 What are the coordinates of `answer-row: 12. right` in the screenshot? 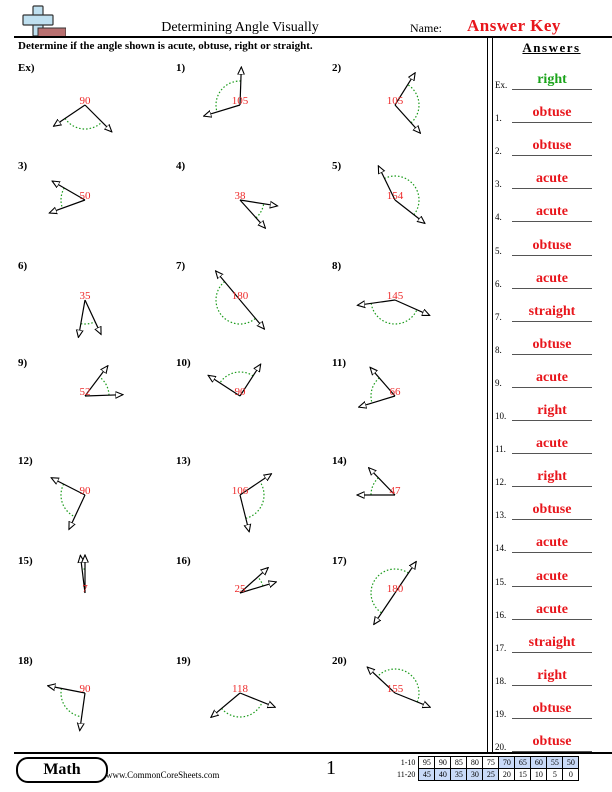 It's located at (552, 479).